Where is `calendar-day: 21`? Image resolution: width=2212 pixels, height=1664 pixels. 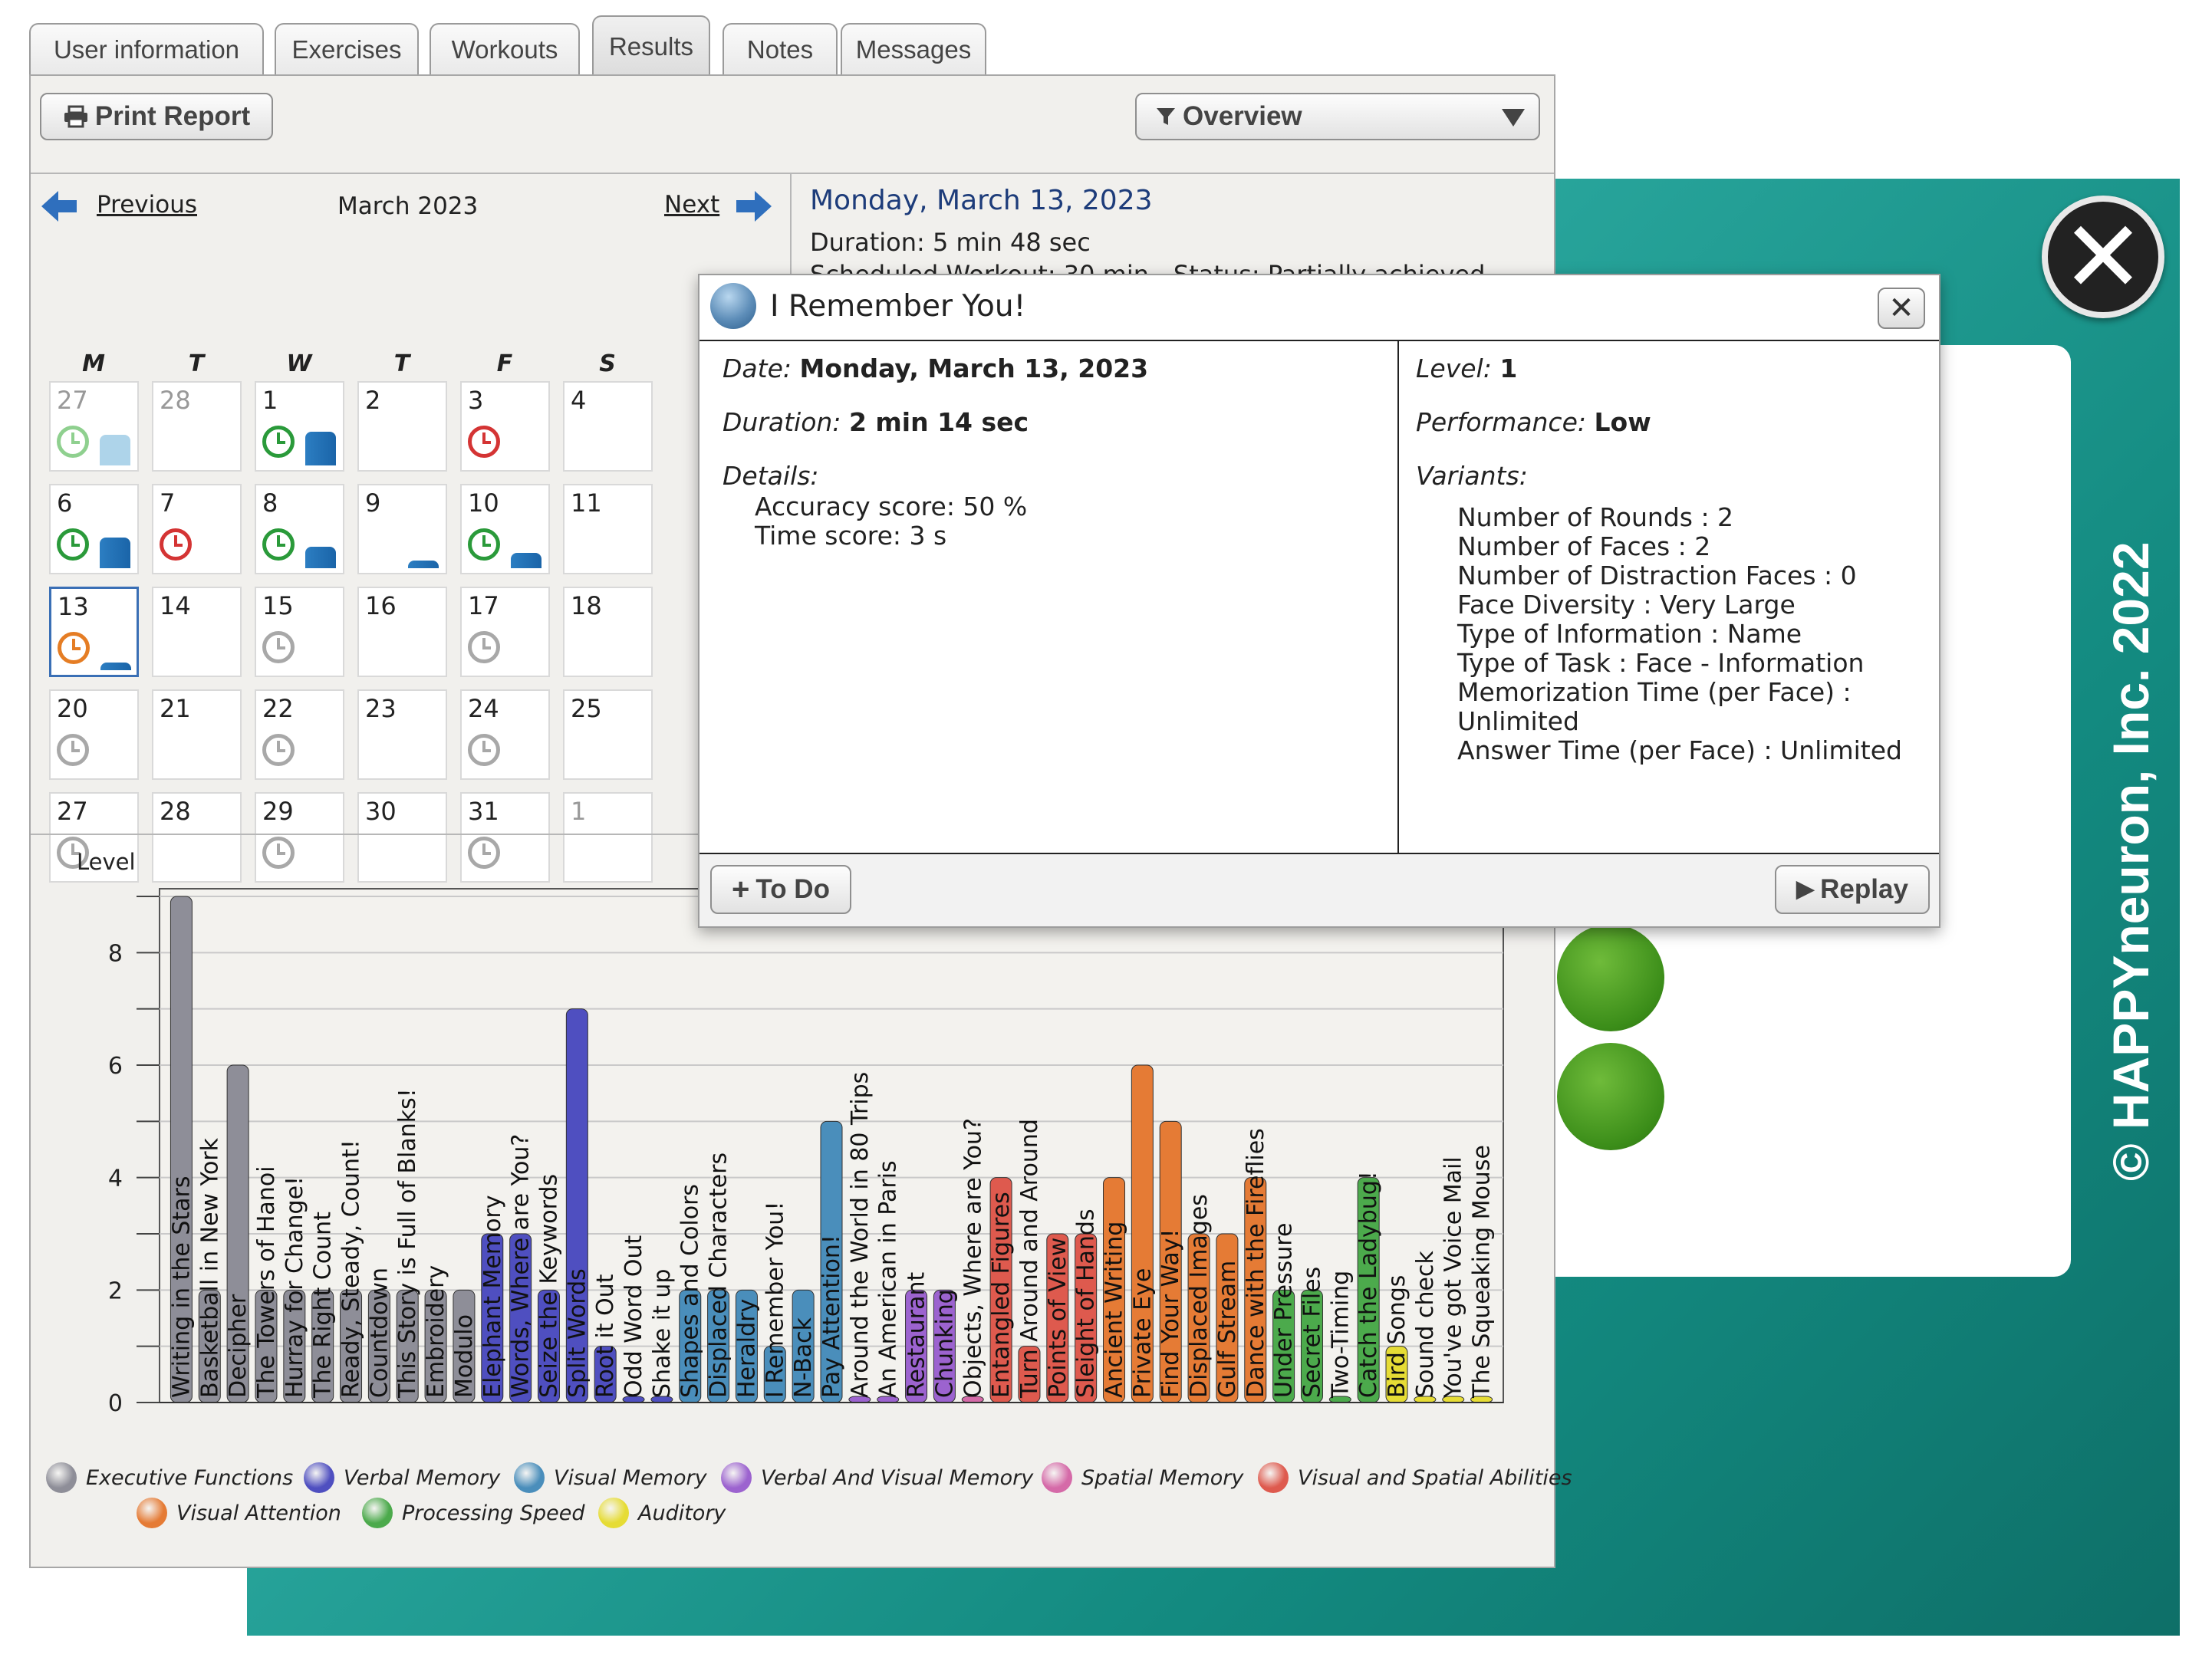
calendar-day: 21 is located at coordinates (197, 735).